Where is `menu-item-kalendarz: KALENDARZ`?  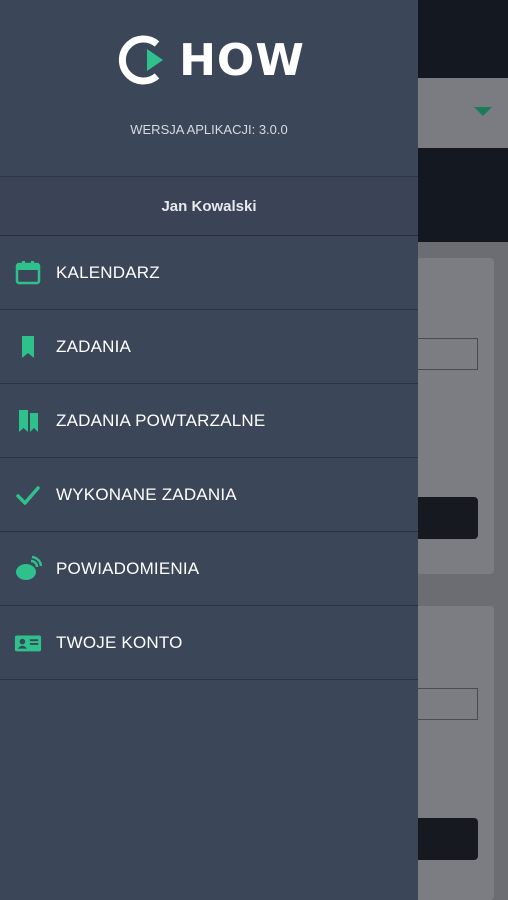
menu-item-kalendarz: KALENDARZ is located at coordinates (209, 273).